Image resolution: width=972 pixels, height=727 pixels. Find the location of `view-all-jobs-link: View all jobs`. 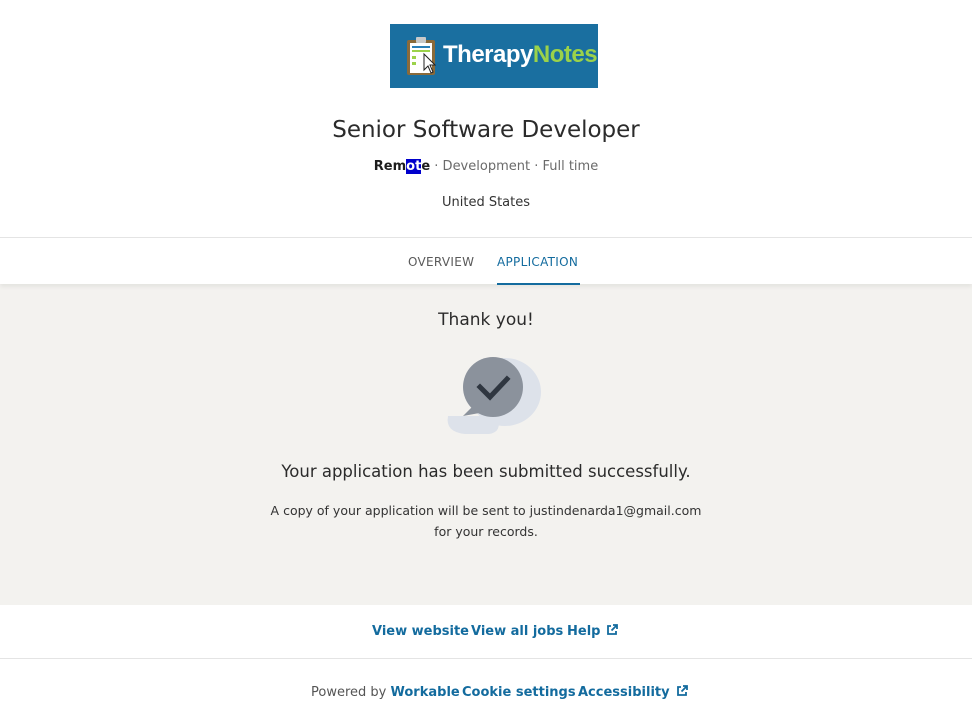

view-all-jobs-link: View all jobs is located at coordinates (517, 632).